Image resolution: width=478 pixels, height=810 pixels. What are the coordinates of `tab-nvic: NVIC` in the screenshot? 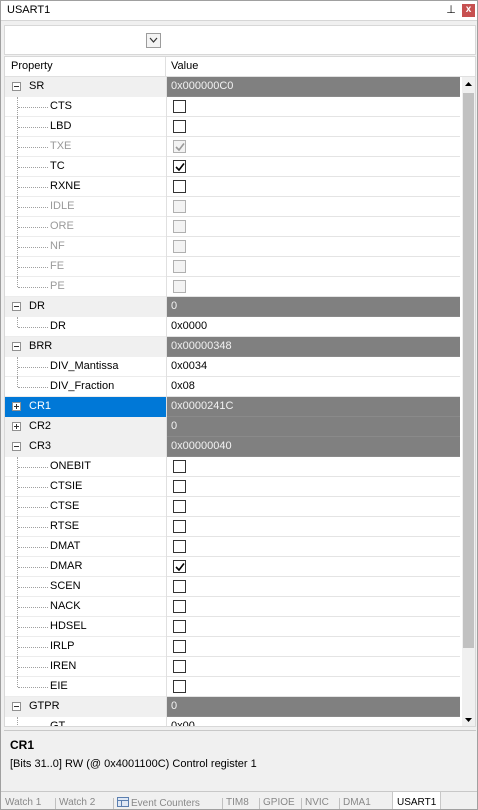 It's located at (317, 803).